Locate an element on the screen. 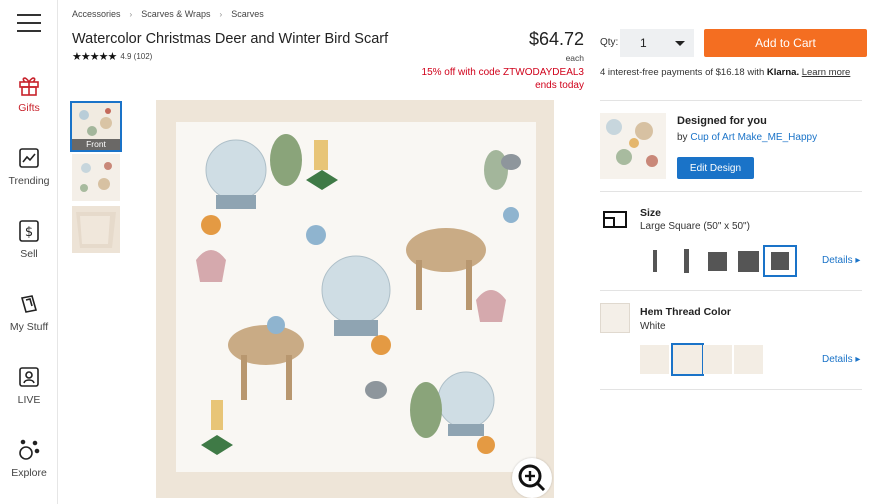 This screenshot has width=880, height=504. size-title: Size is located at coordinates (651, 213).